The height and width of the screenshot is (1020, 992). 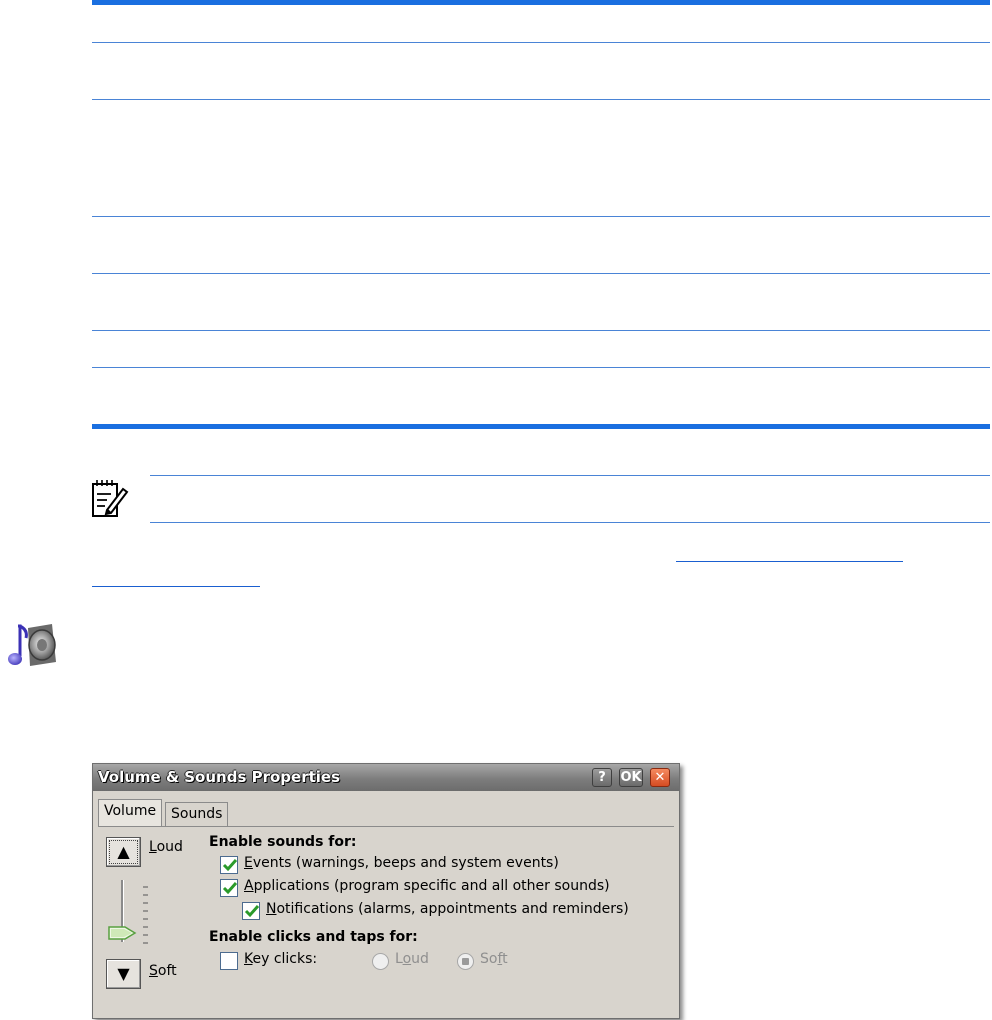 I want to click on help-button: ?, so click(x=602, y=777).